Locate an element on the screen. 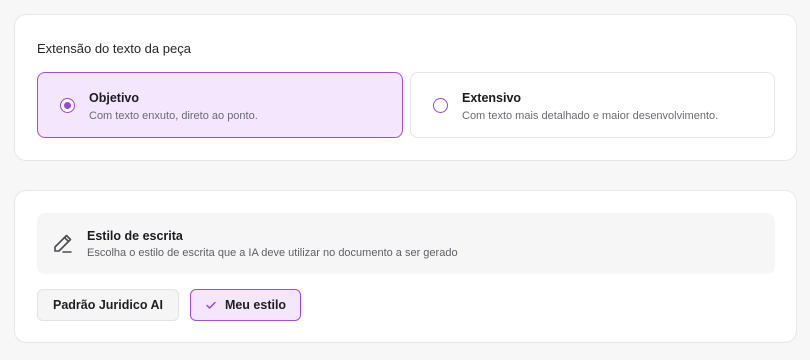  meu-estilo-button: Meu estilo is located at coordinates (245, 305).